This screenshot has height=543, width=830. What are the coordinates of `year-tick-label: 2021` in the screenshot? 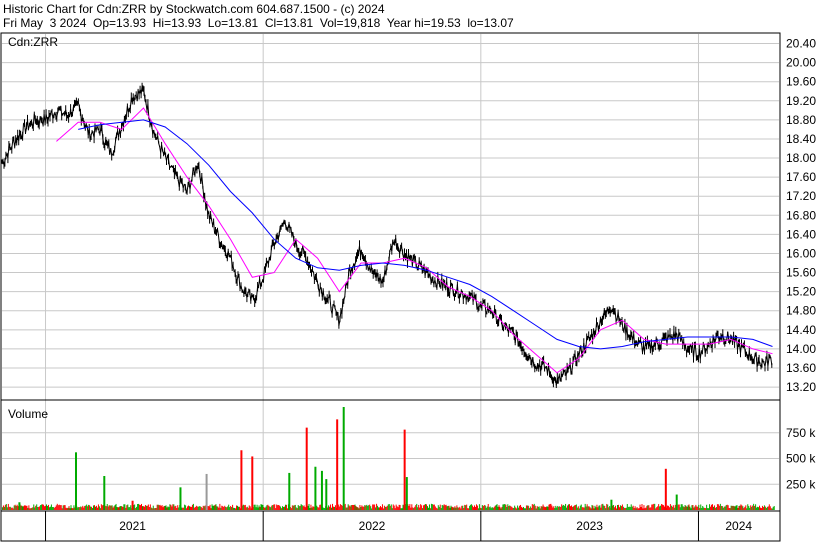 It's located at (132, 526).